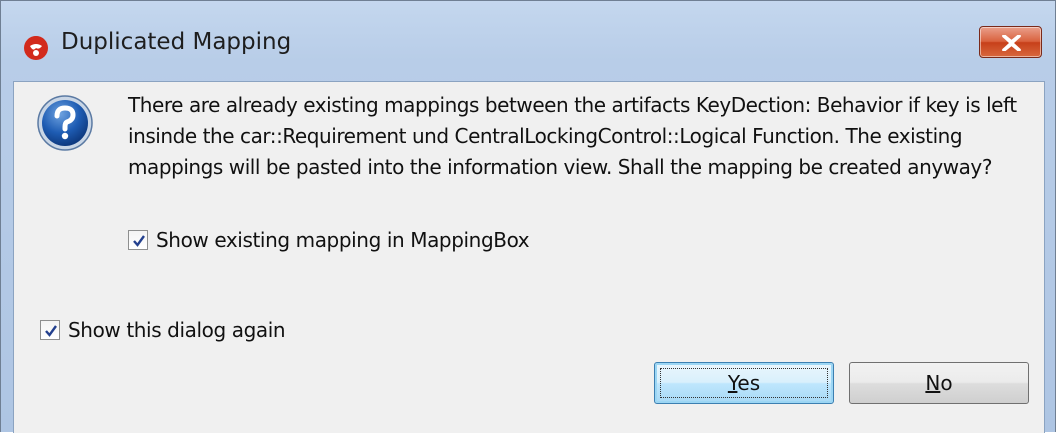  I want to click on close-icon, so click(1011, 43).